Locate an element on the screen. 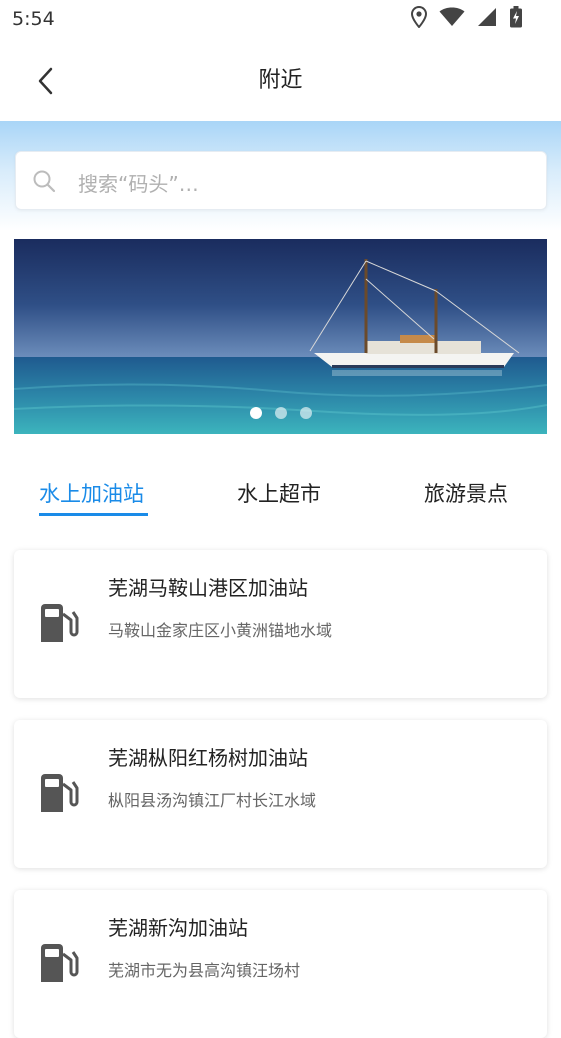 This screenshot has height=1038, width=561. station-card: 芜湖马鞍山港区加油站 马鞍山金家庄区小黄洲锚地水域 is located at coordinates (280, 624).